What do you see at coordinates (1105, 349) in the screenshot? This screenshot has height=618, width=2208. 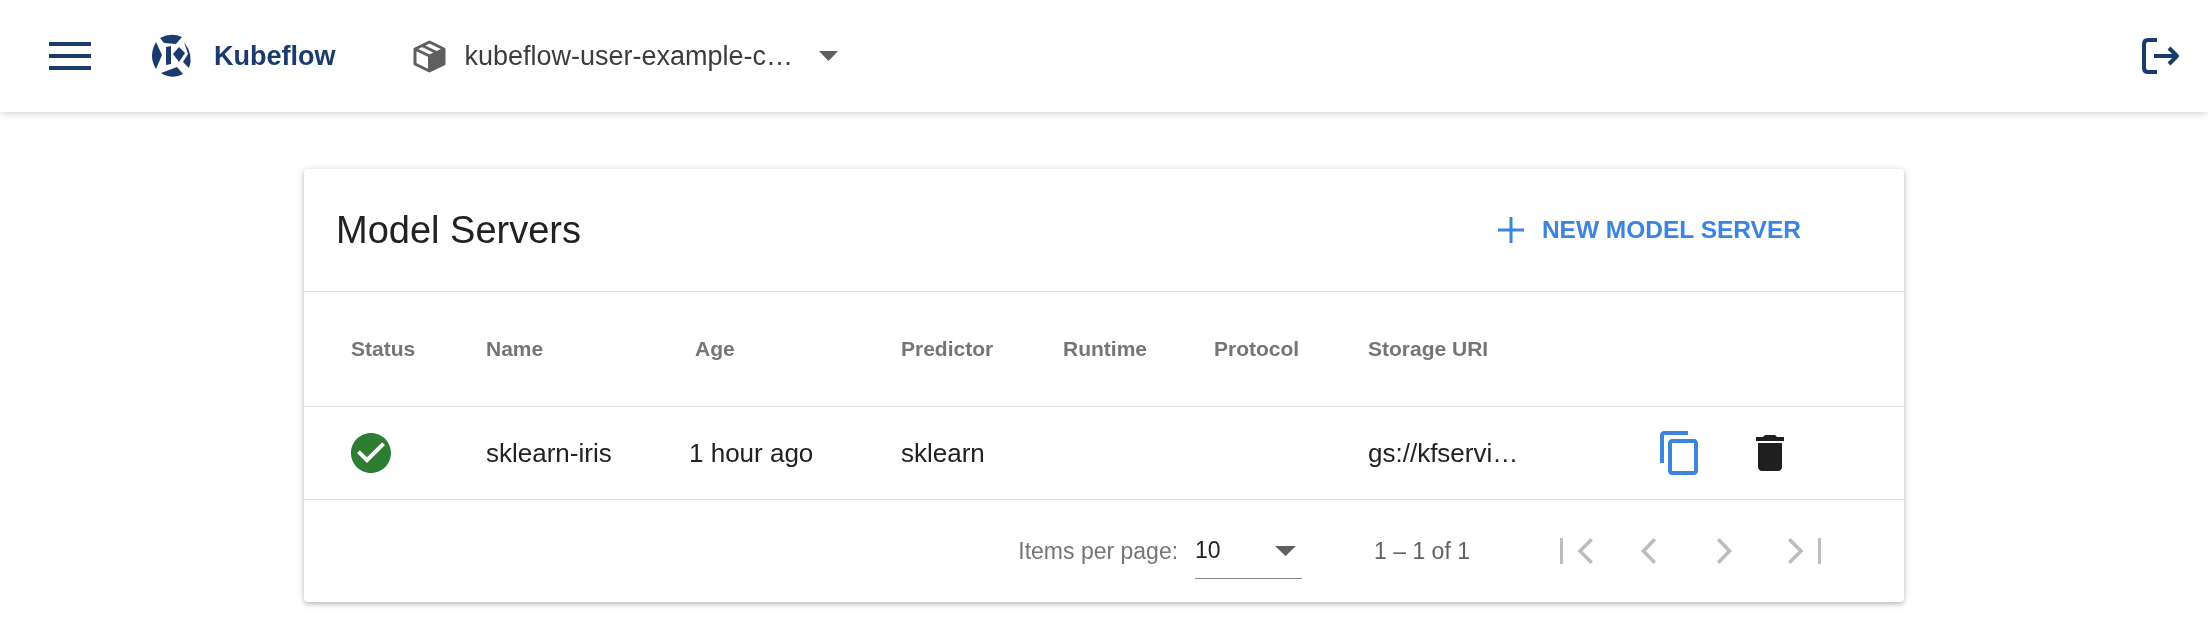 I see `column-header: Runtime` at bounding box center [1105, 349].